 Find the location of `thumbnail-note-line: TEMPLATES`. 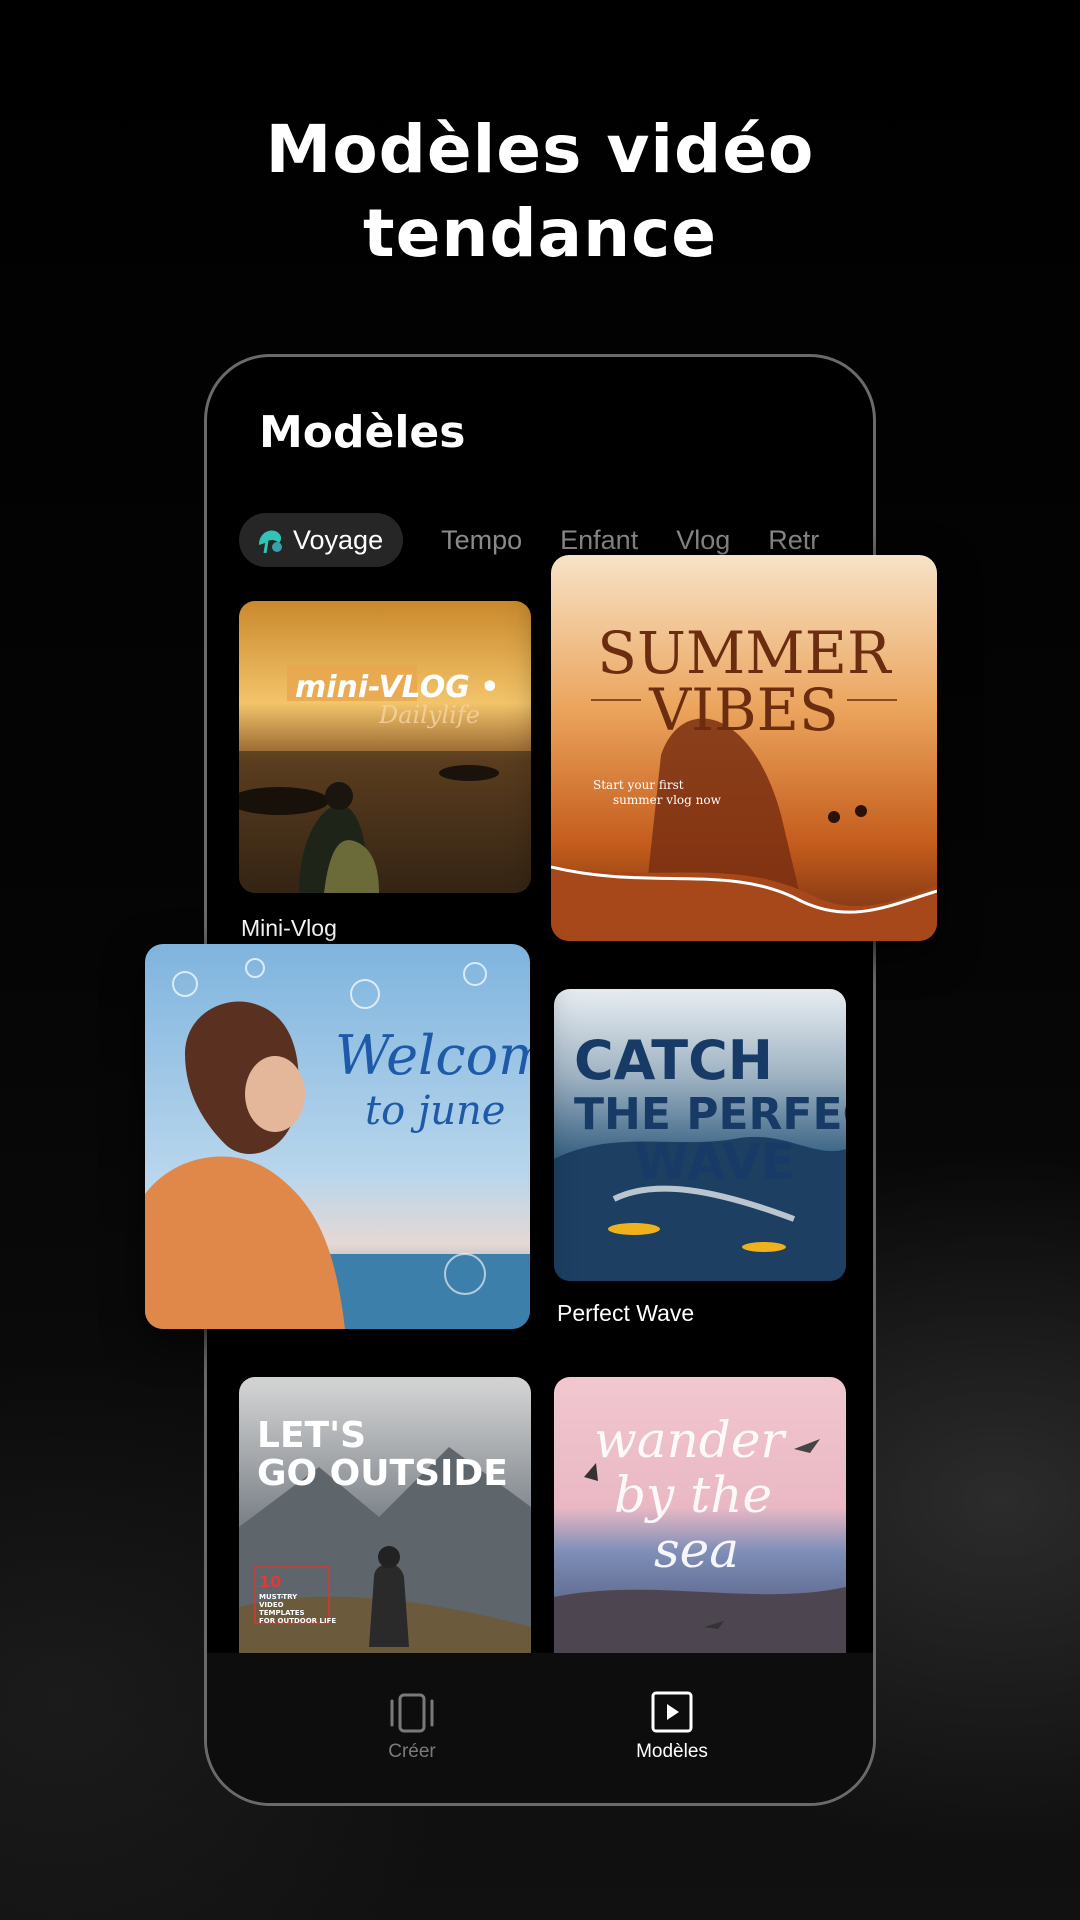

thumbnail-note-line: TEMPLATES is located at coordinates (282, 1613).